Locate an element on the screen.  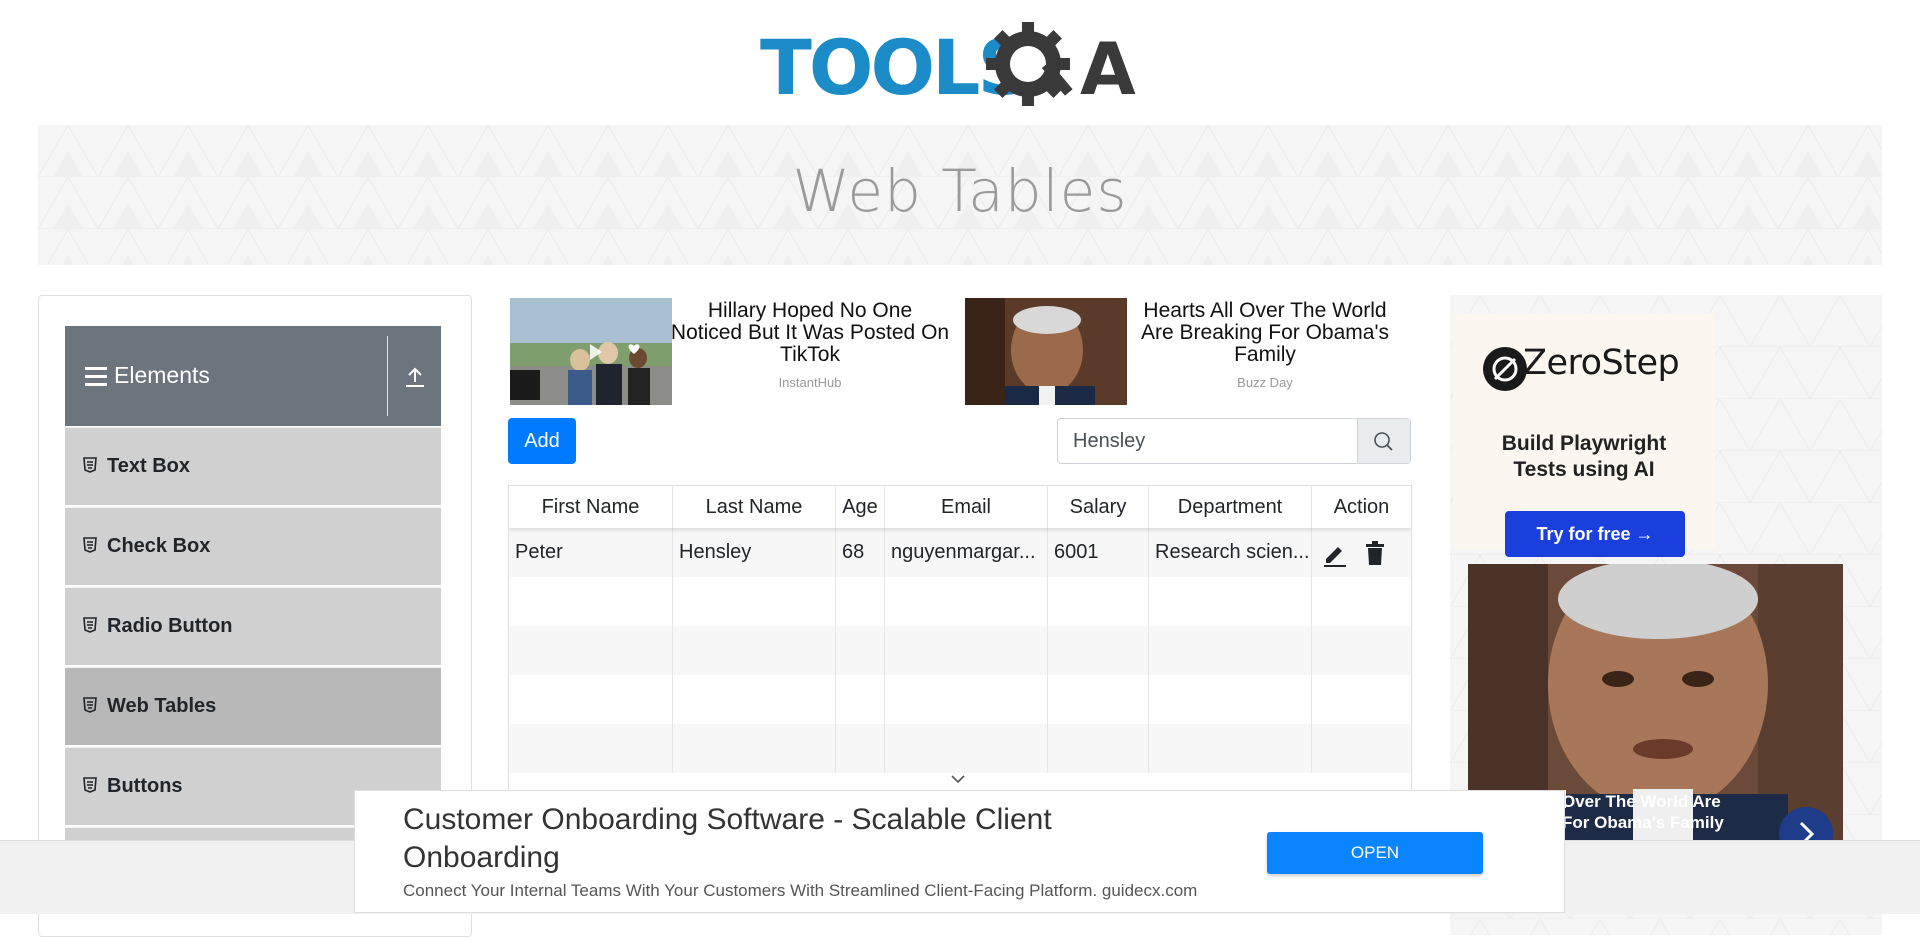
cell-actions is located at coordinates (1361, 552).